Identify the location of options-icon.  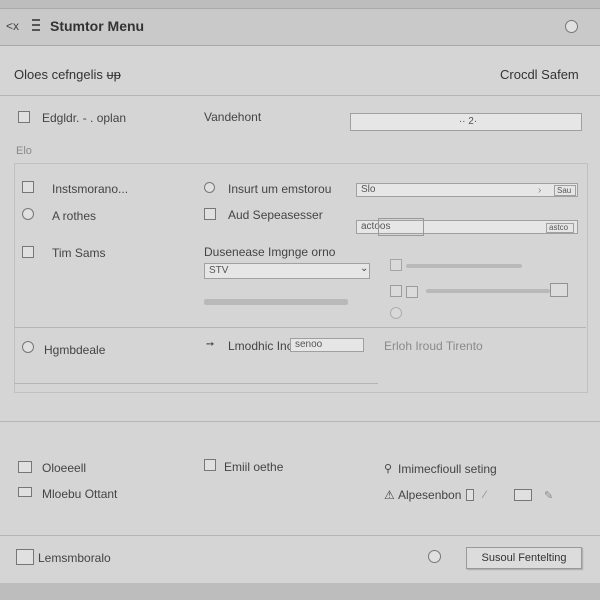
(24, 117).